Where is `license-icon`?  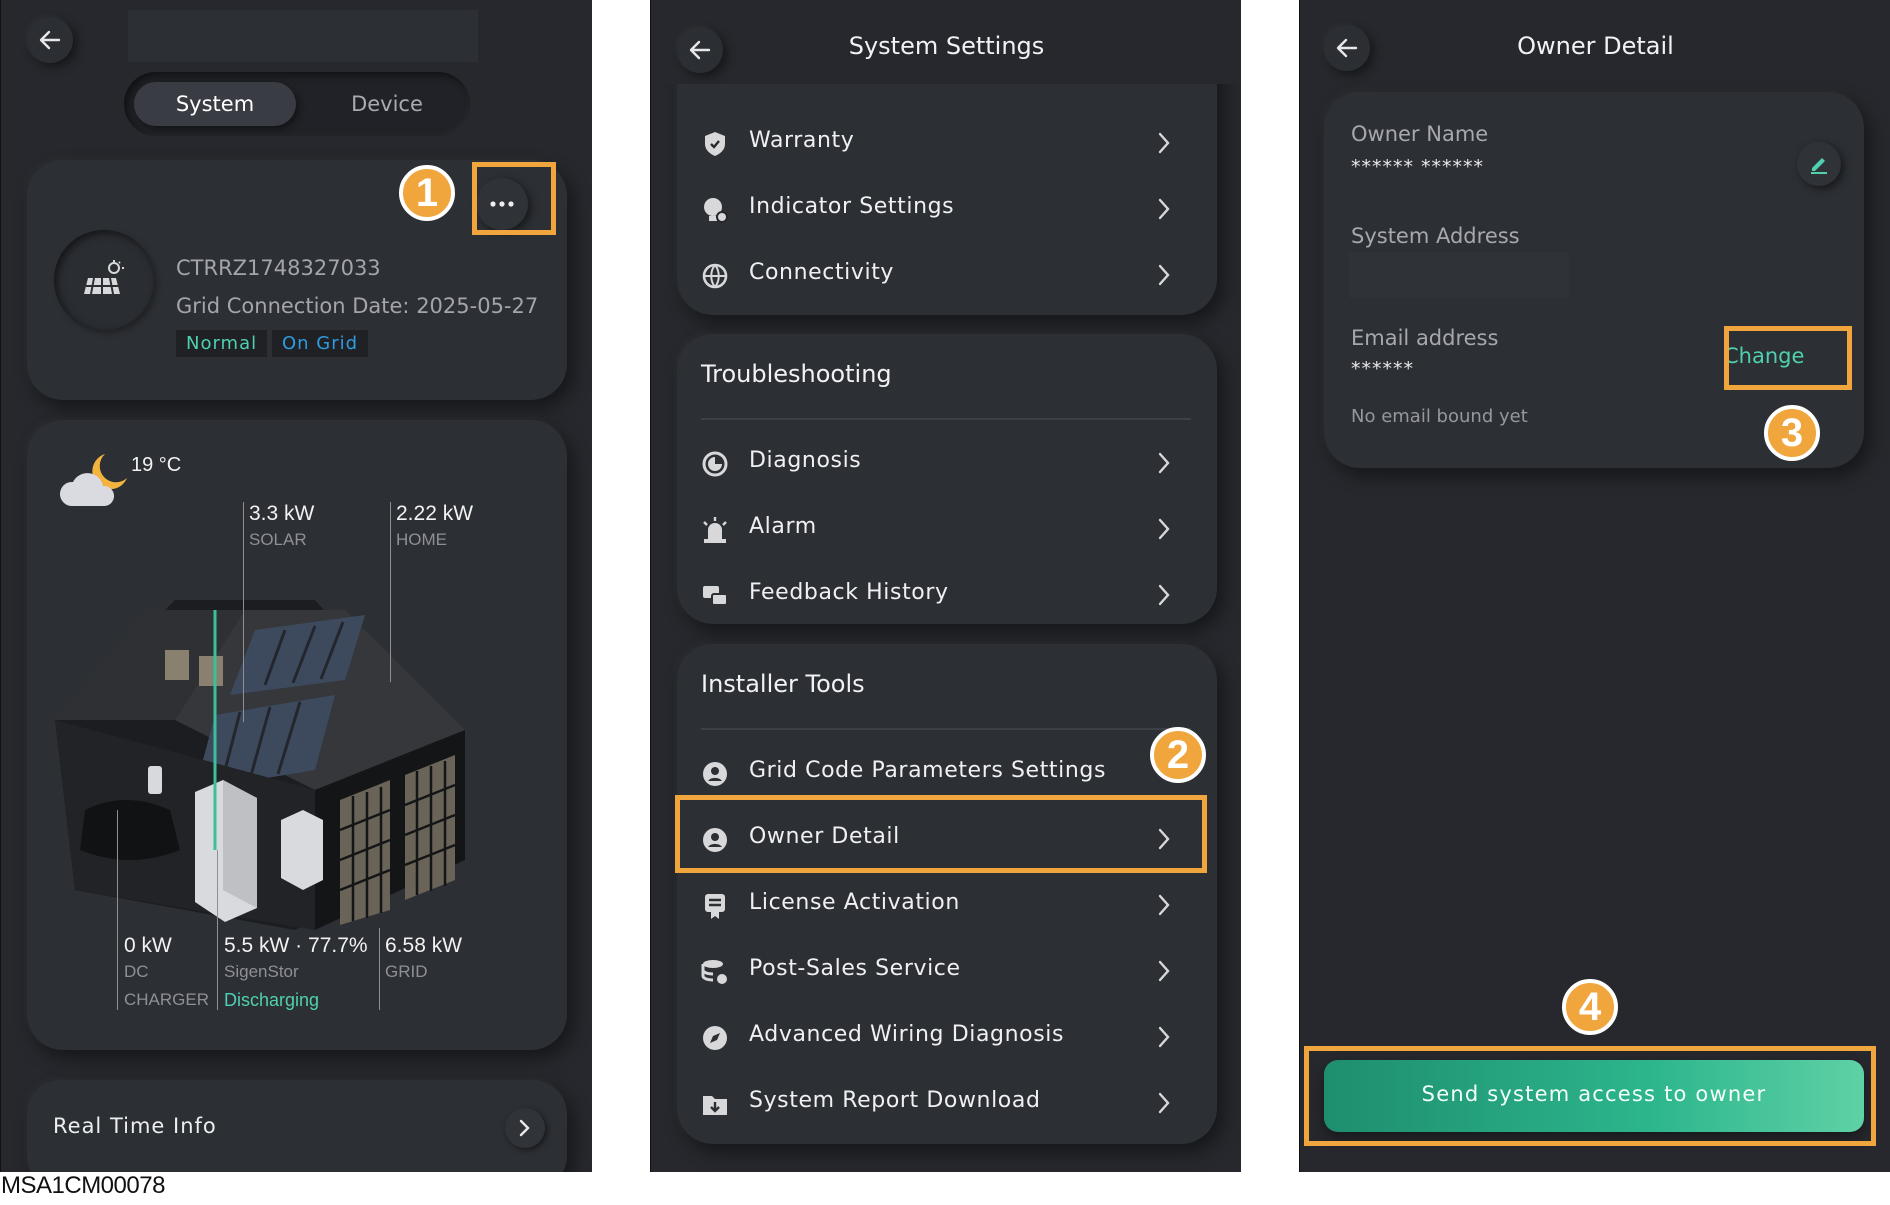
license-icon is located at coordinates (715, 906).